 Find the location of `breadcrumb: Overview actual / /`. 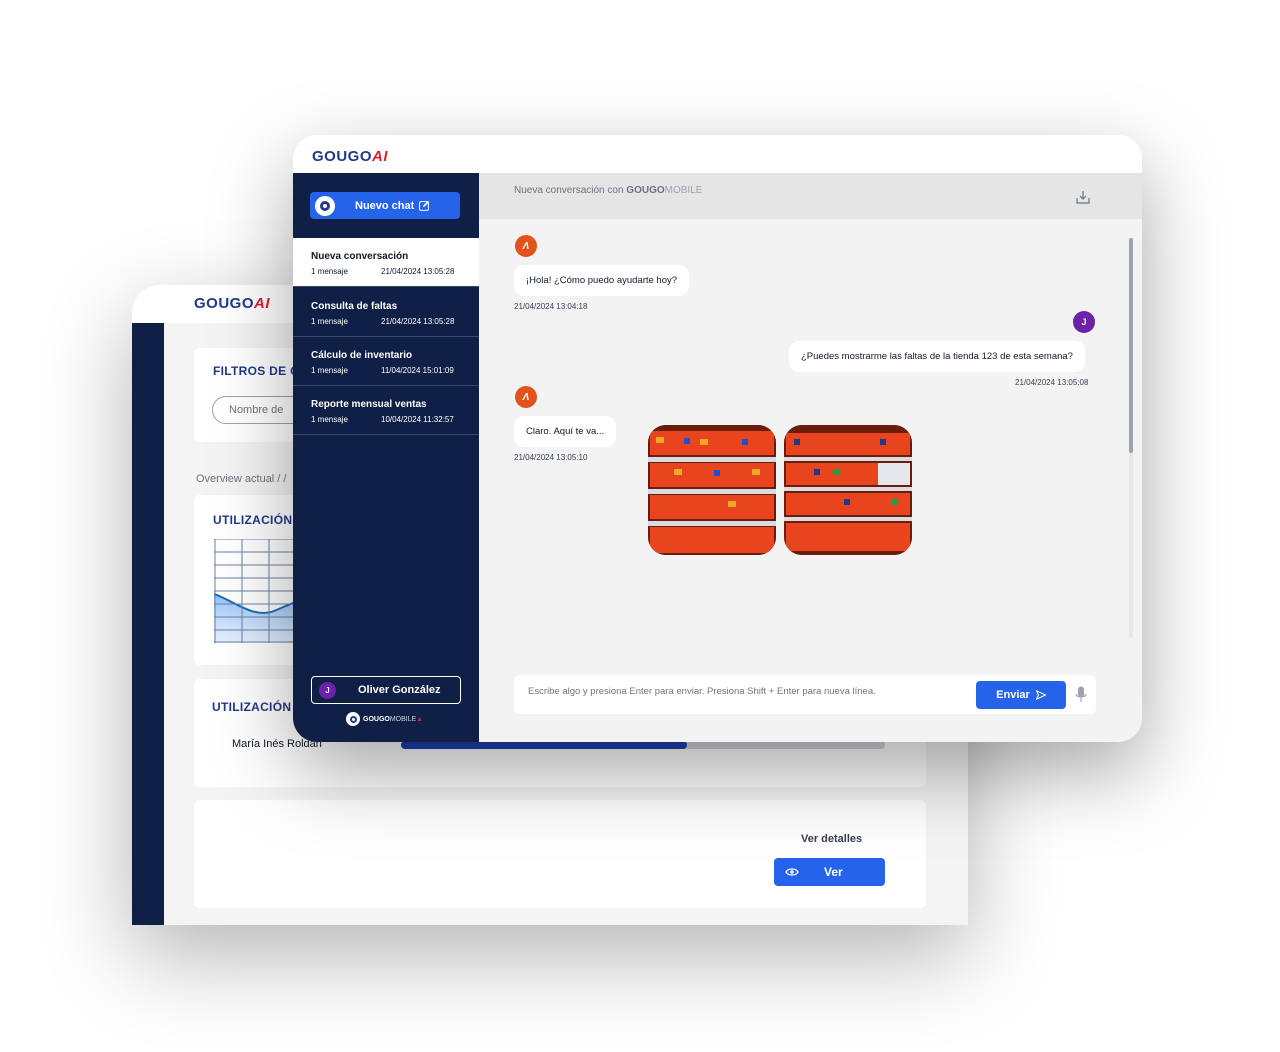

breadcrumb: Overview actual / / is located at coordinates (241, 479).